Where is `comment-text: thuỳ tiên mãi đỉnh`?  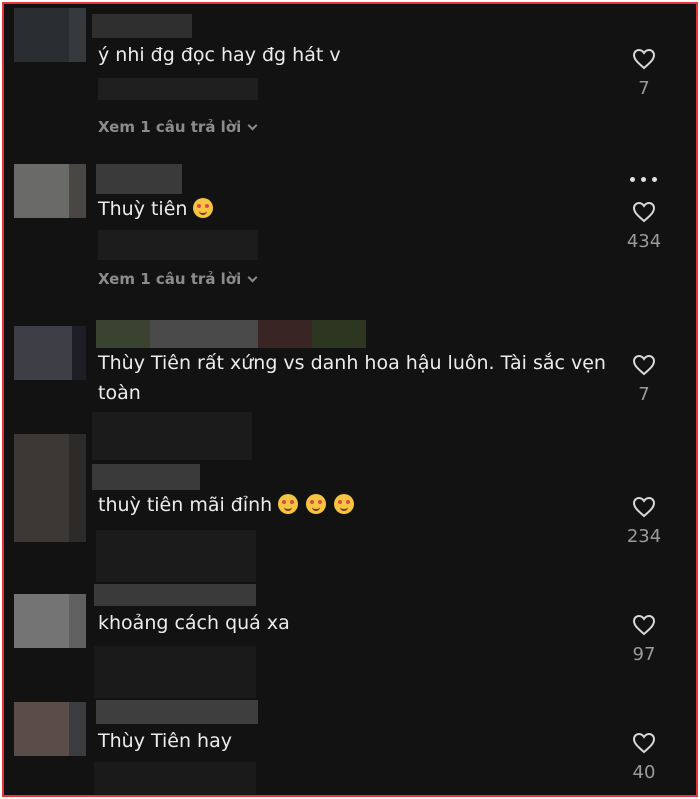 comment-text: thuỳ tiên mãi đỉnh is located at coordinates (355, 505).